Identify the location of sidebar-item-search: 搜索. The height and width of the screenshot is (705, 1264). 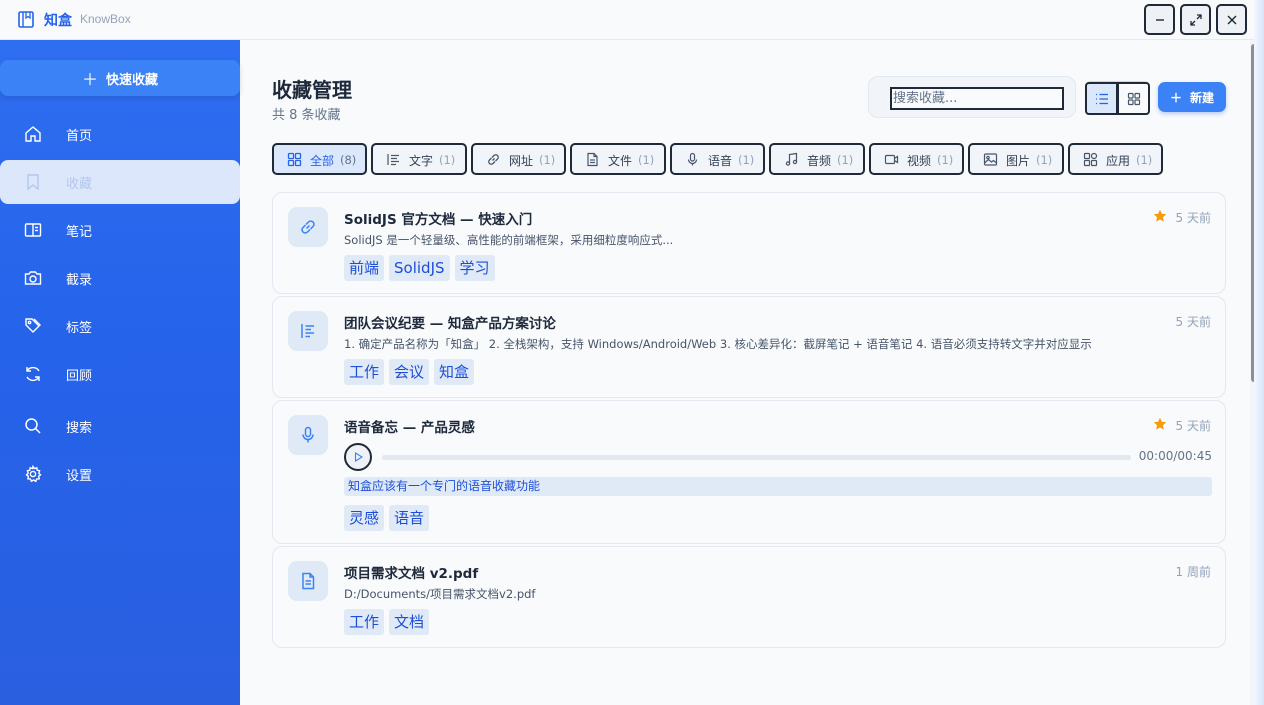
(120, 426).